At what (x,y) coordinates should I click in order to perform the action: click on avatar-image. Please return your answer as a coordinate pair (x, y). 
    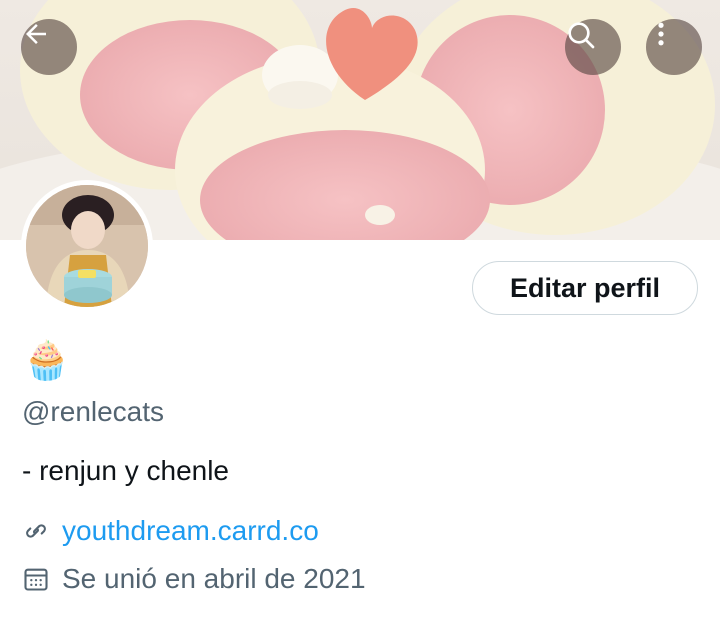
    Looking at the image, I should click on (87, 246).